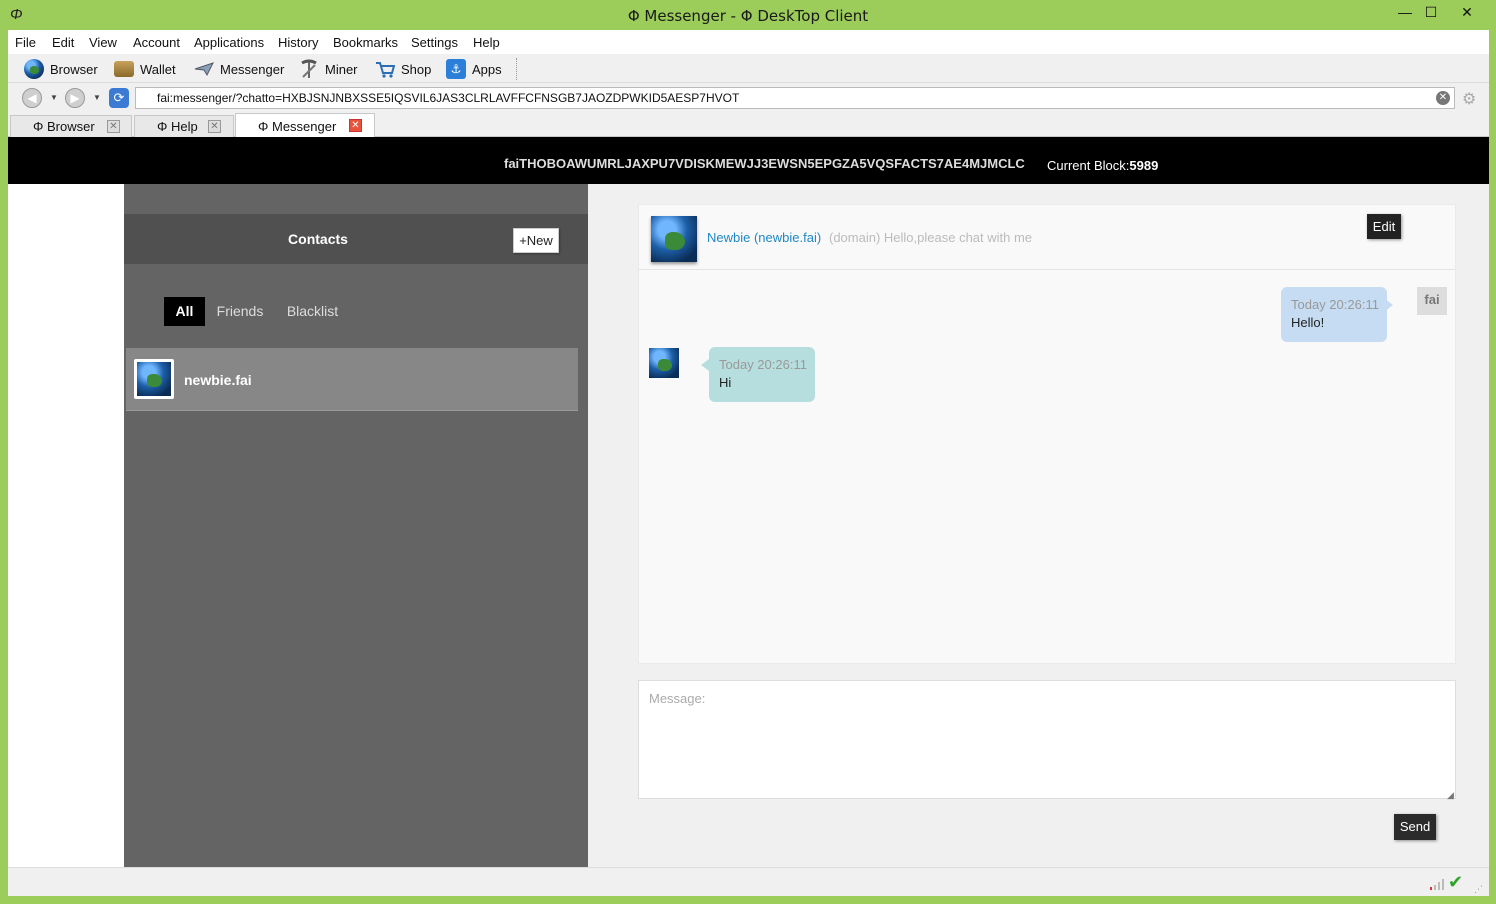  I want to click on send-button: Send, so click(1415, 827).